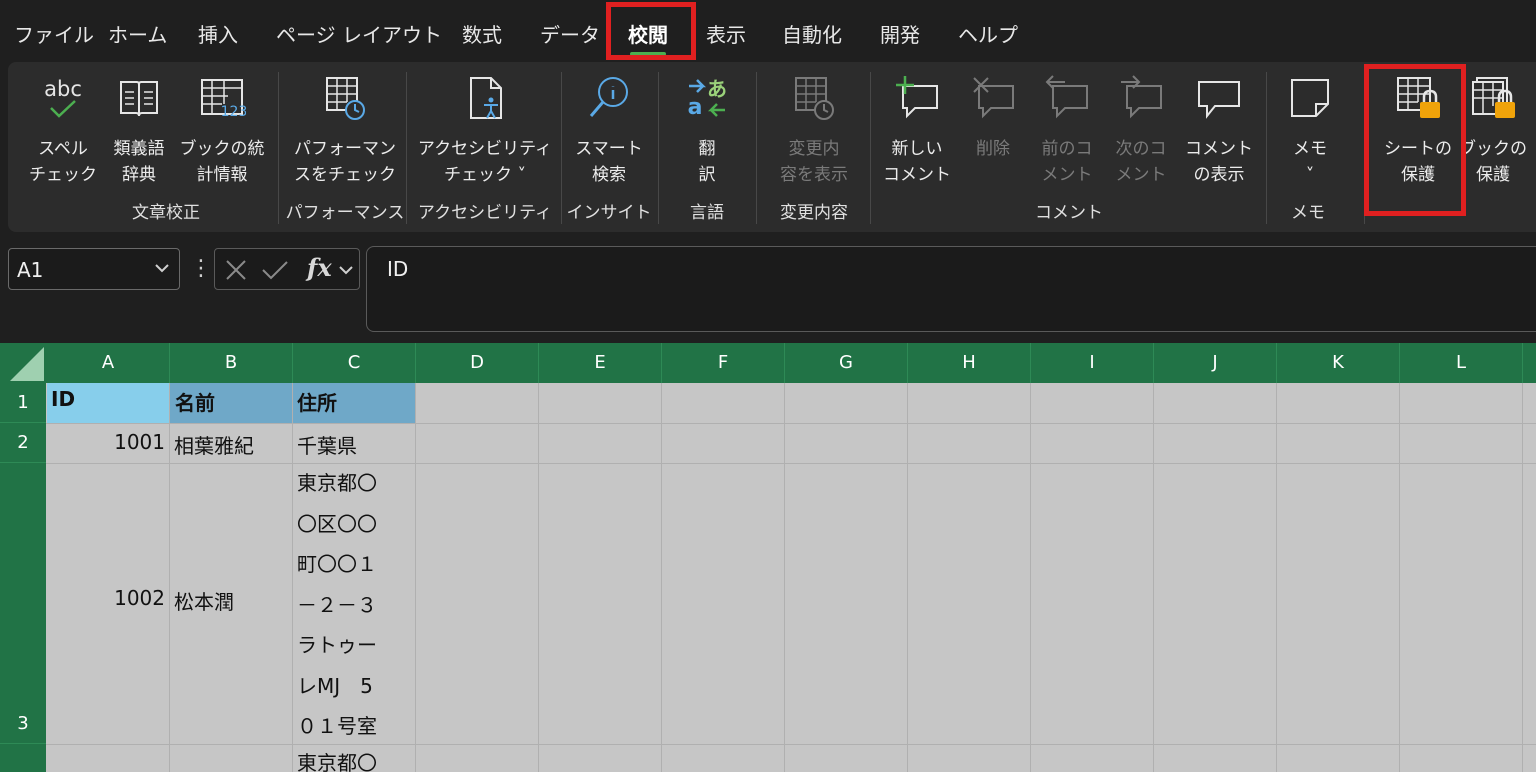  What do you see at coordinates (812, 35) in the screenshot?
I see `tab-automate: 自動化` at bounding box center [812, 35].